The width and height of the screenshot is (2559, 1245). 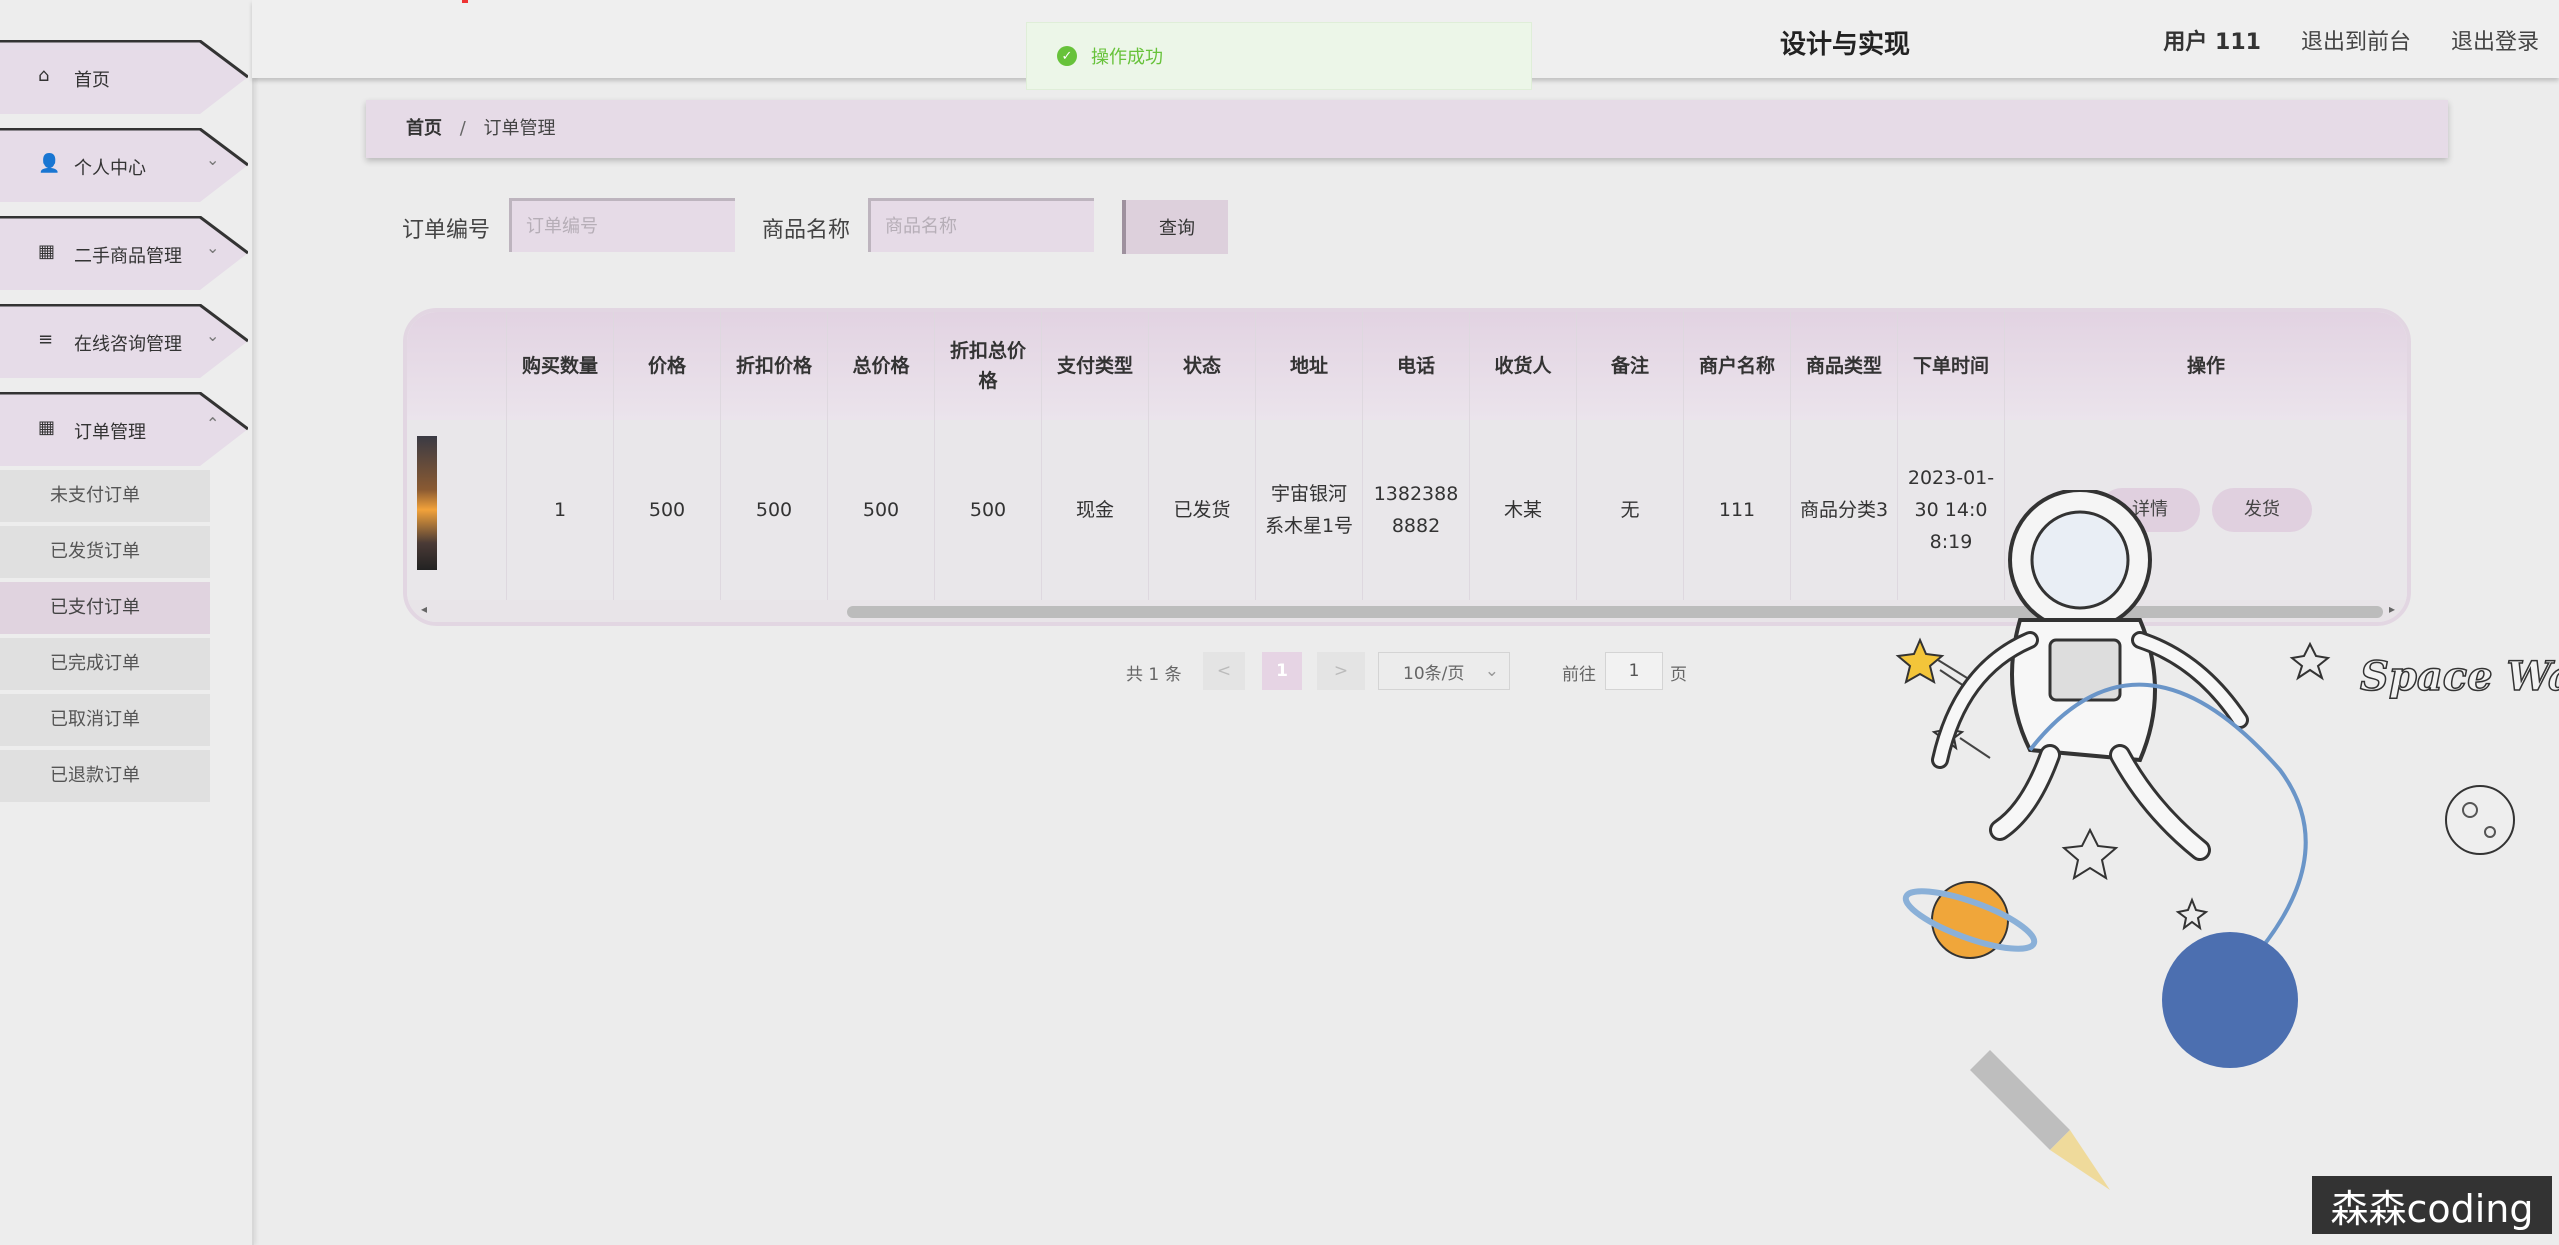 What do you see at coordinates (1309, 366) in the screenshot?
I see `header-cell: 地址` at bounding box center [1309, 366].